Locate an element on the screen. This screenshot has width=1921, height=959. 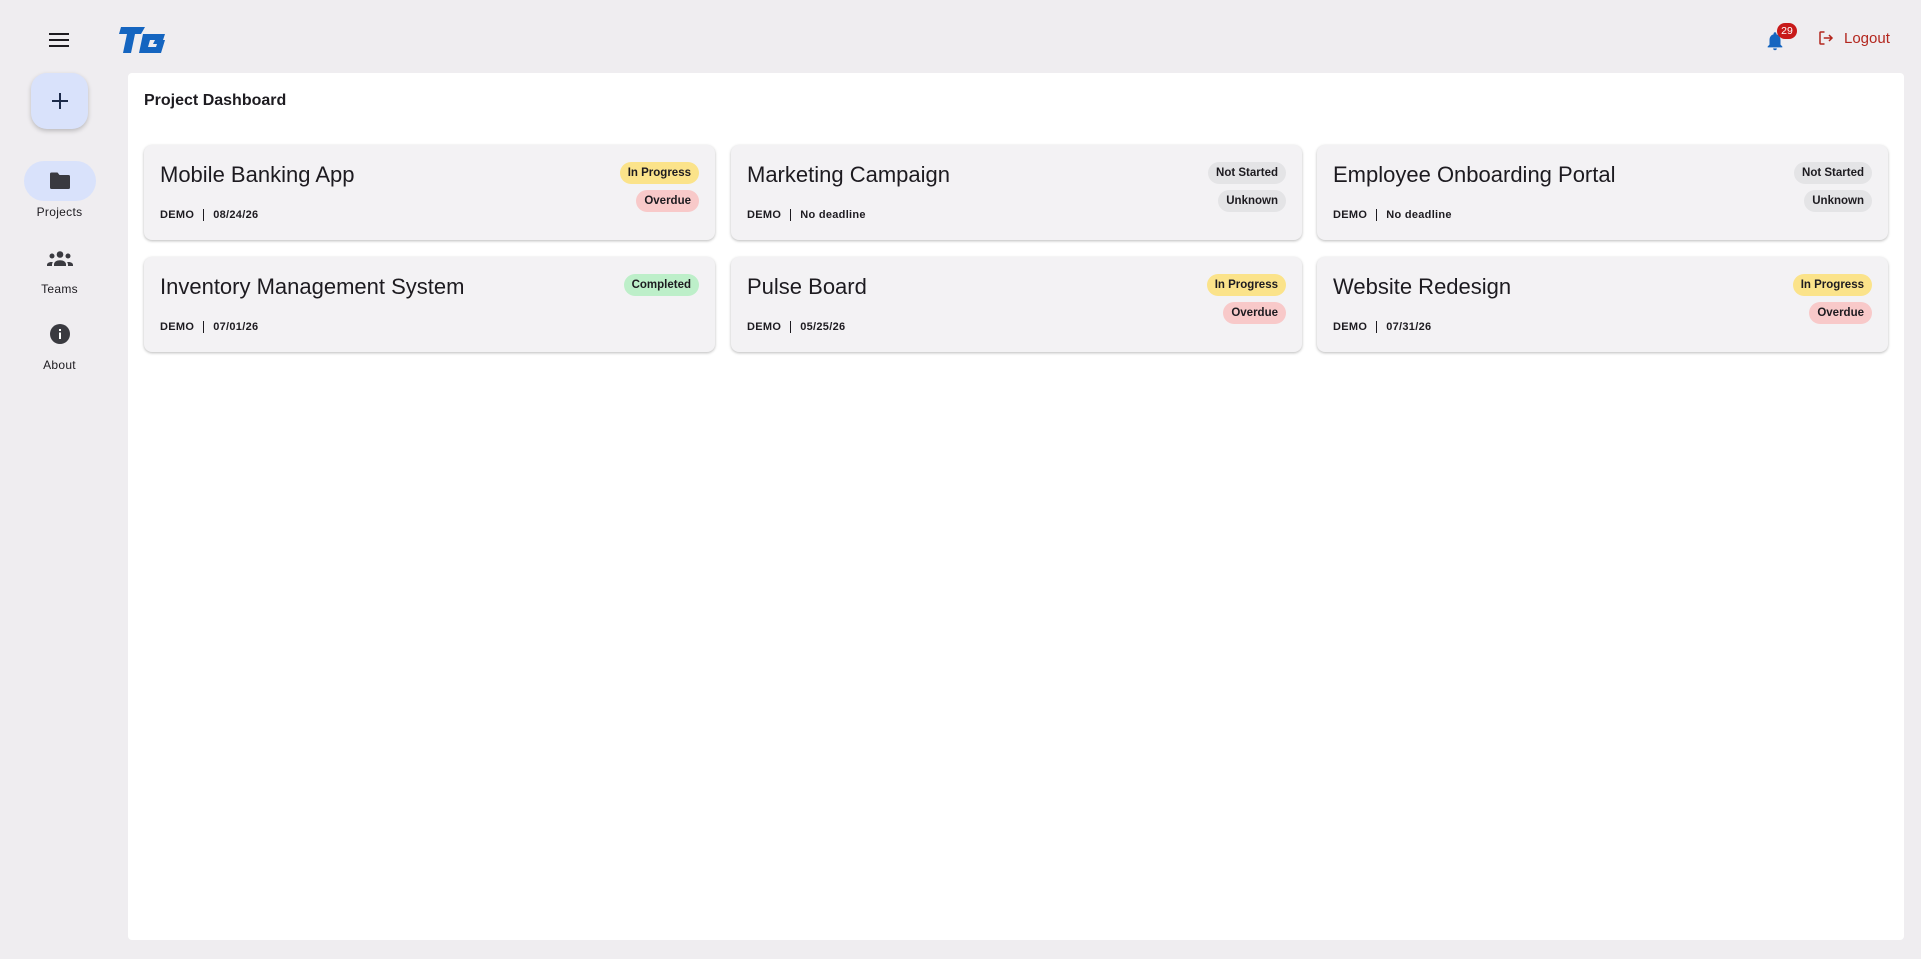
nav-teams: Teams is located at coordinates (59, 267).